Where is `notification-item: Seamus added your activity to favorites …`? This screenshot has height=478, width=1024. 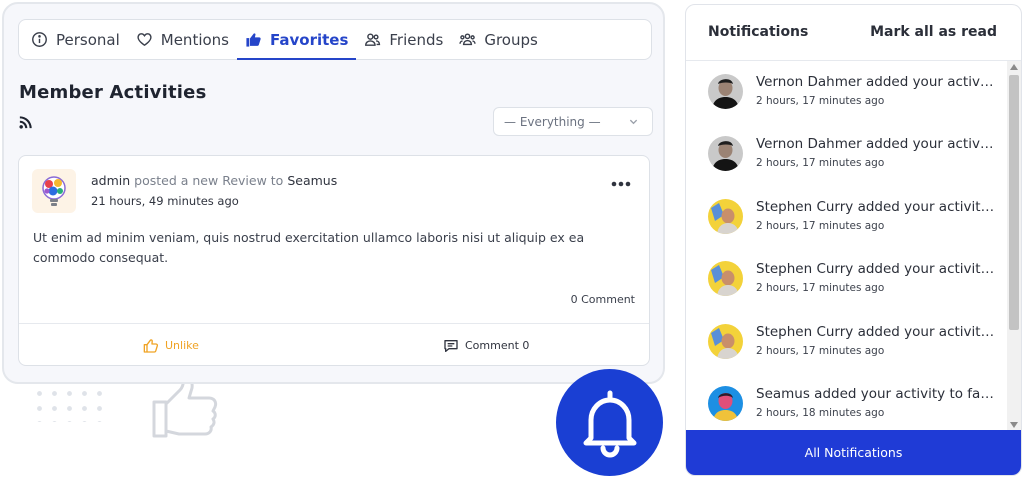 notification-item: Seamus added your activity to favorites … is located at coordinates (846, 404).